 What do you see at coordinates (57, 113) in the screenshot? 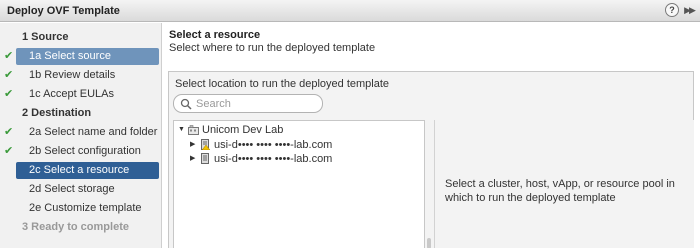
I see `step-destination: 2 Destination` at bounding box center [57, 113].